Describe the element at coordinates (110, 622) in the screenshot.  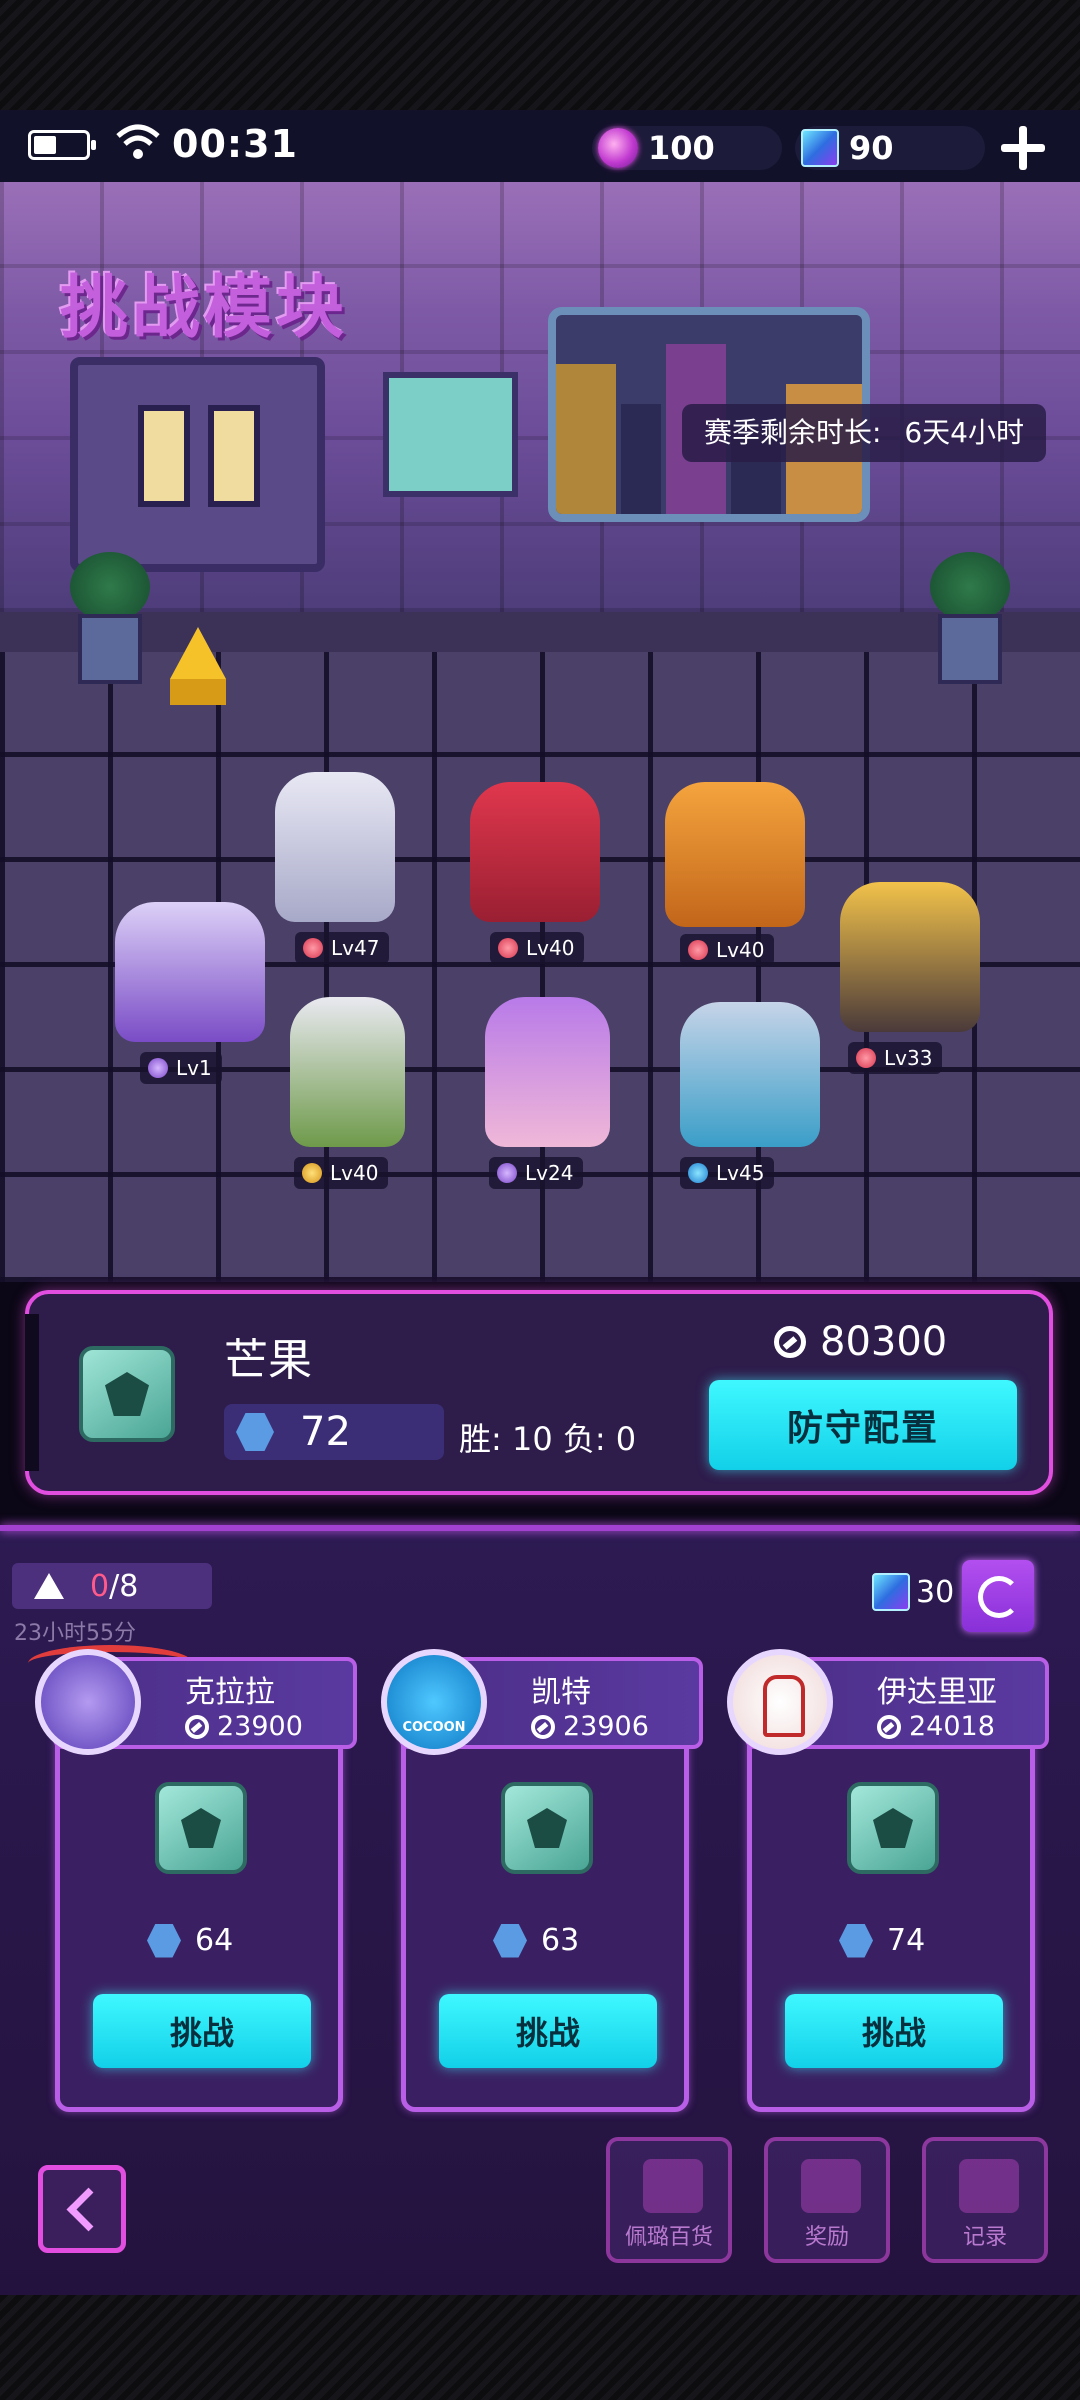
I see `plant-decoration` at that location.